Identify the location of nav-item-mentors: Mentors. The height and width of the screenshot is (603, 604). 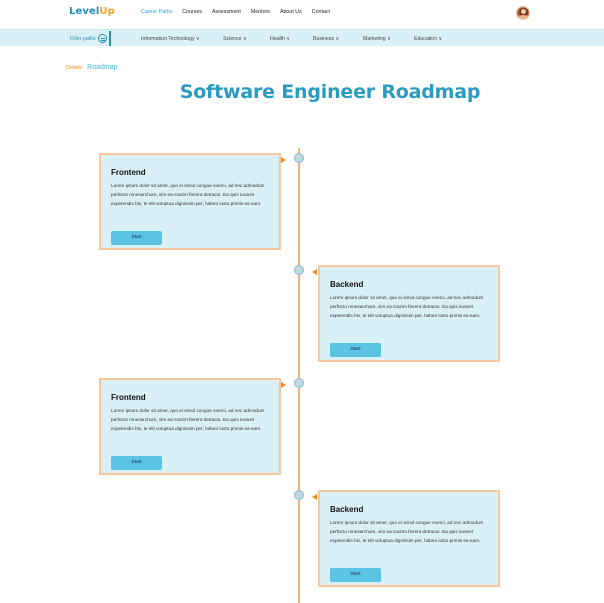
(260, 12).